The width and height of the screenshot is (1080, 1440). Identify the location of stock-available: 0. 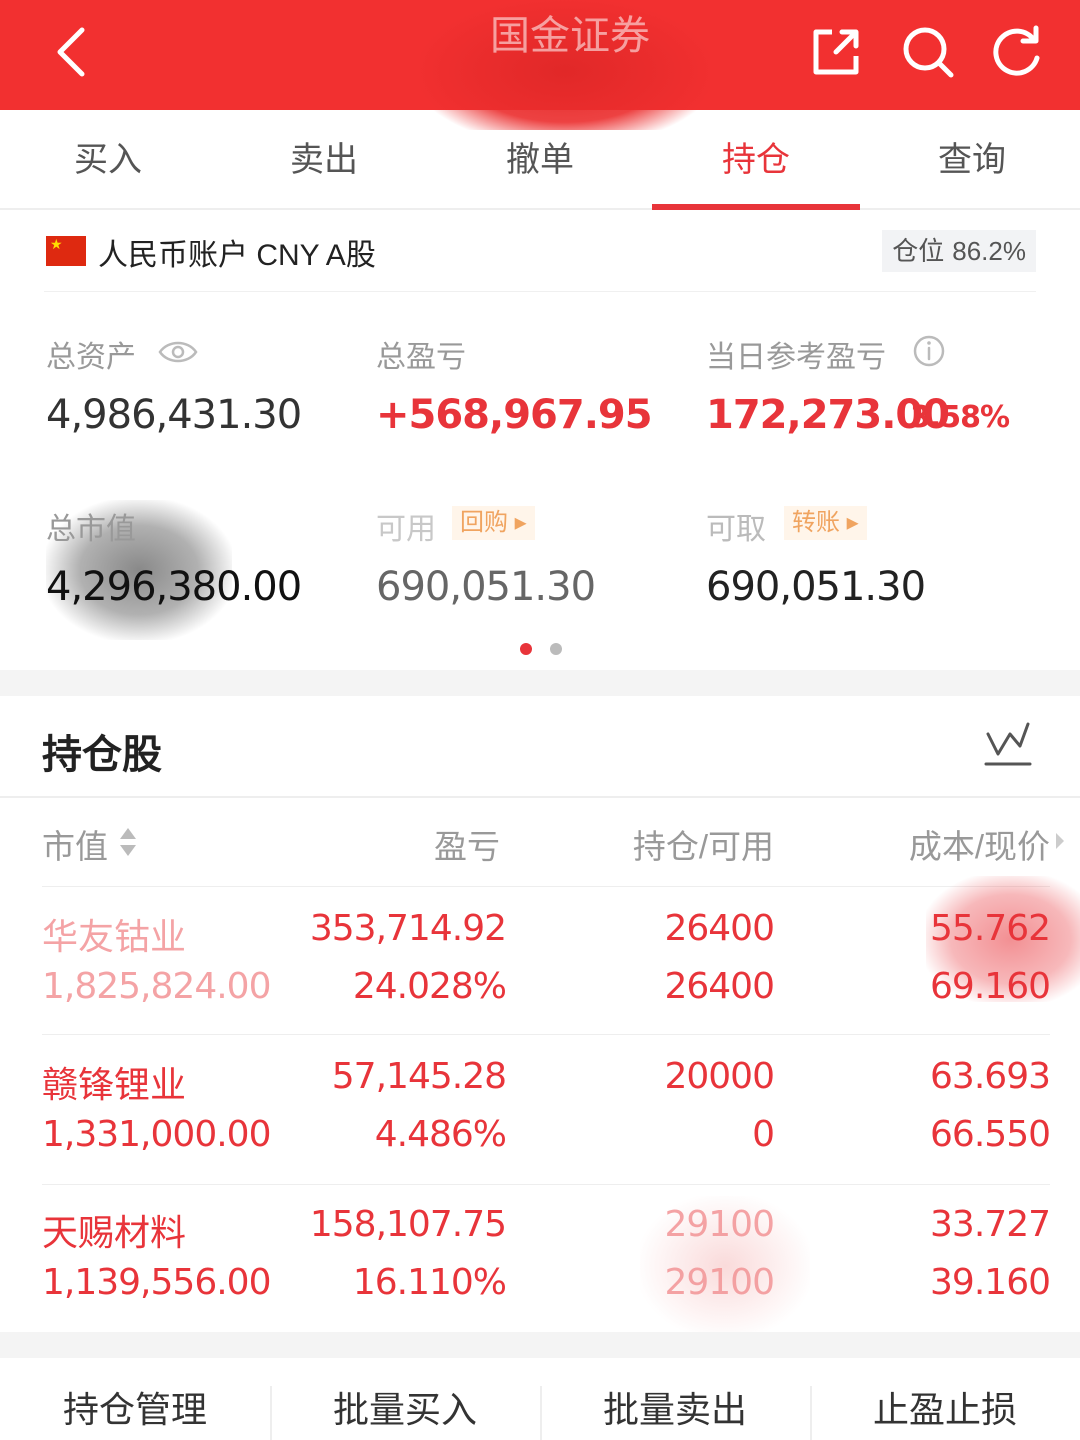
(763, 1134).